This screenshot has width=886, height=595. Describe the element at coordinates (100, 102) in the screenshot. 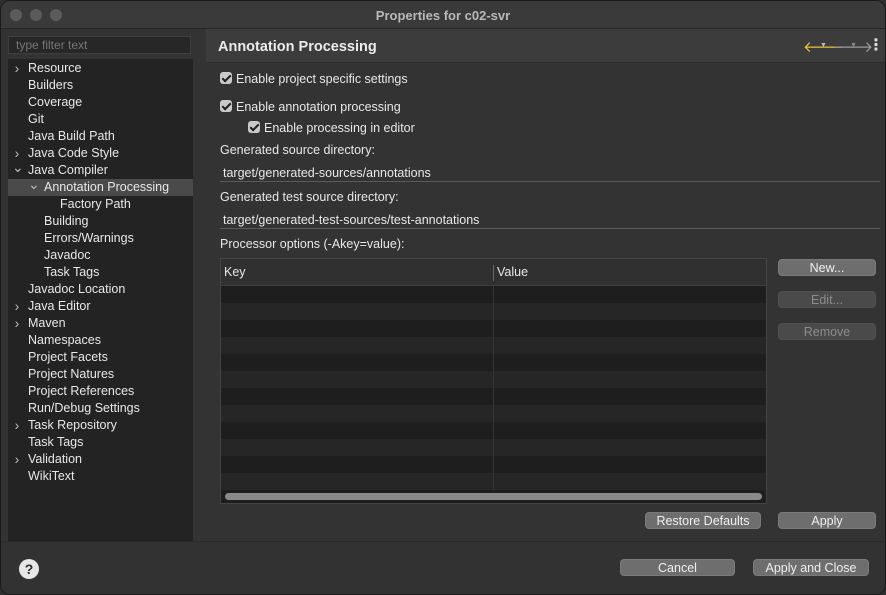

I see `tree-item-coverage: Coverage` at that location.